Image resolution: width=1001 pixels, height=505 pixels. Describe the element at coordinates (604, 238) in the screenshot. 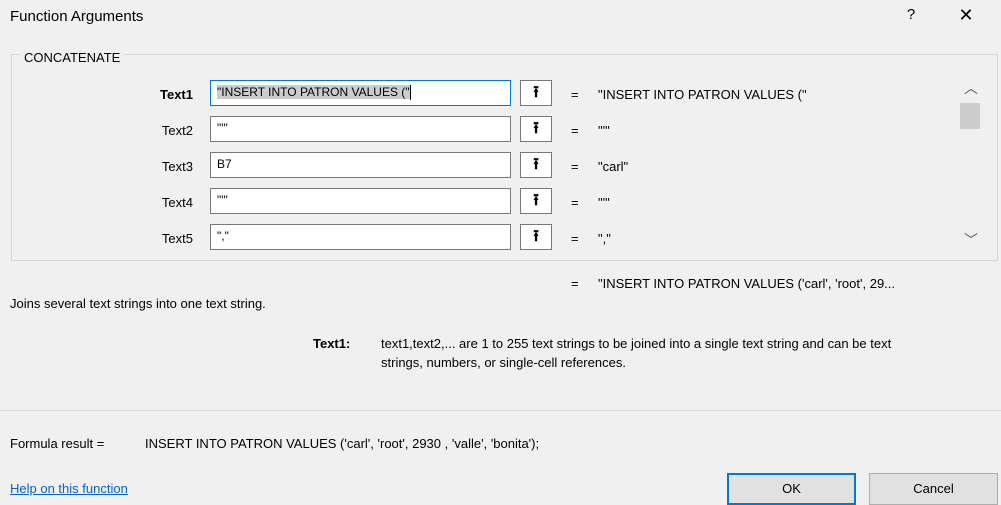

I see `argument-value: ","` at that location.